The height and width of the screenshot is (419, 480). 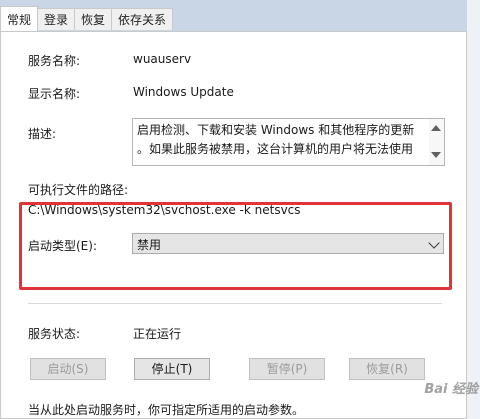 I want to click on tab-dependencies: 依存关系, so click(x=142, y=19).